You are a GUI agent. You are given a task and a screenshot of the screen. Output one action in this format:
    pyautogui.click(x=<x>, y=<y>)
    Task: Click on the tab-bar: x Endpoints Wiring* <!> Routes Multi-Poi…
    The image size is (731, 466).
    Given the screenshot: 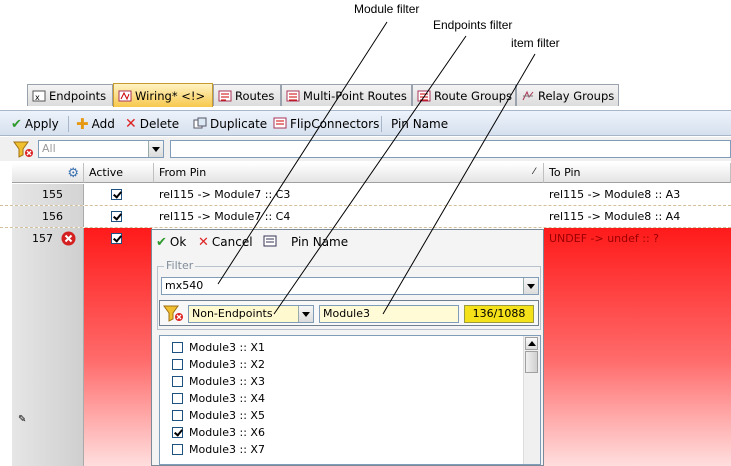 What is the action you would take?
    pyautogui.click(x=325, y=95)
    